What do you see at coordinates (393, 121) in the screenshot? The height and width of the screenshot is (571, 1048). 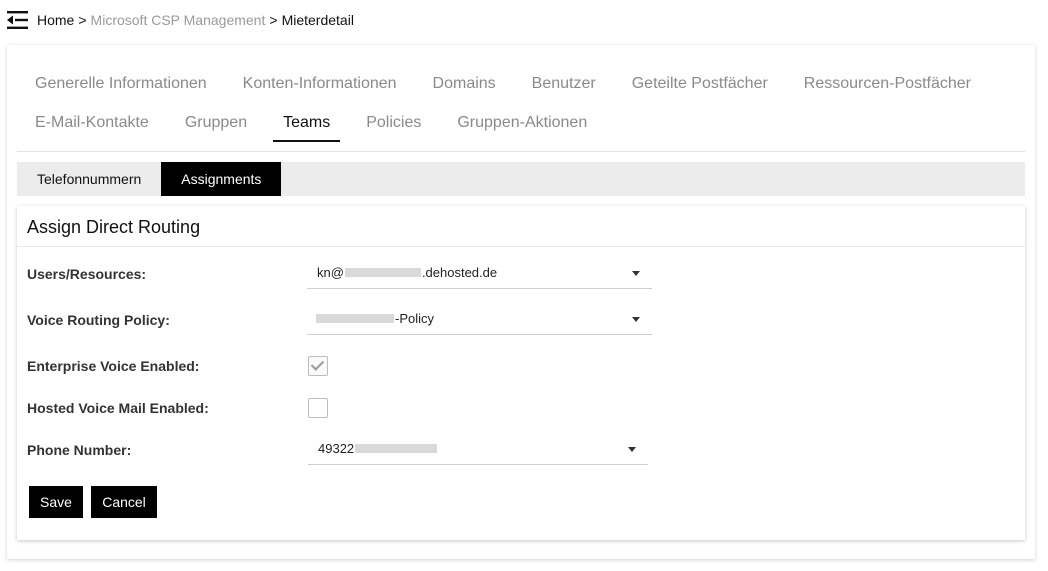 I see `tab-policies: Policies` at bounding box center [393, 121].